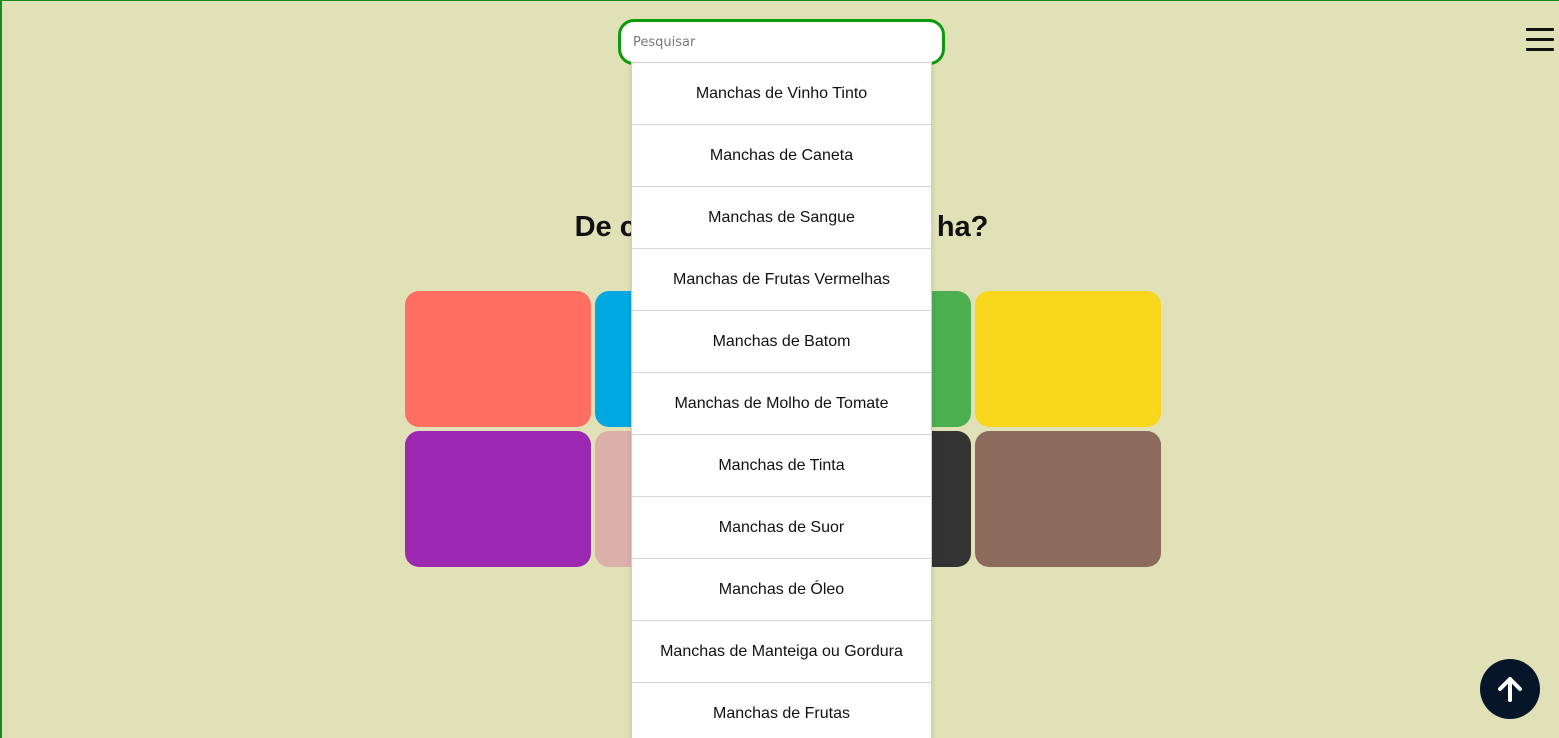 The image size is (1559, 738). I want to click on page-title-start: De c, so click(605, 227).